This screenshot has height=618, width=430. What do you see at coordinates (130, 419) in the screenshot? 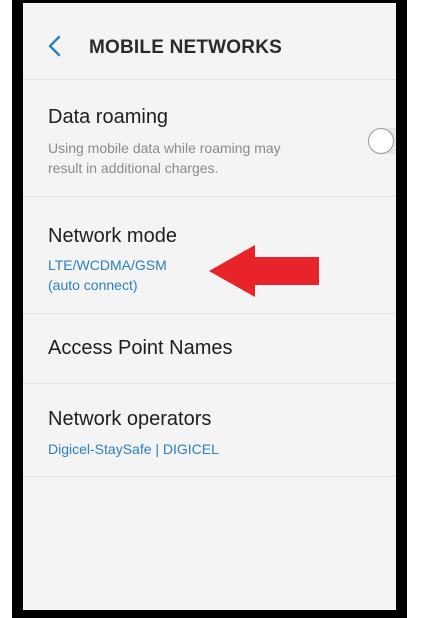
I see `network-operators-label: Network operators` at bounding box center [130, 419].